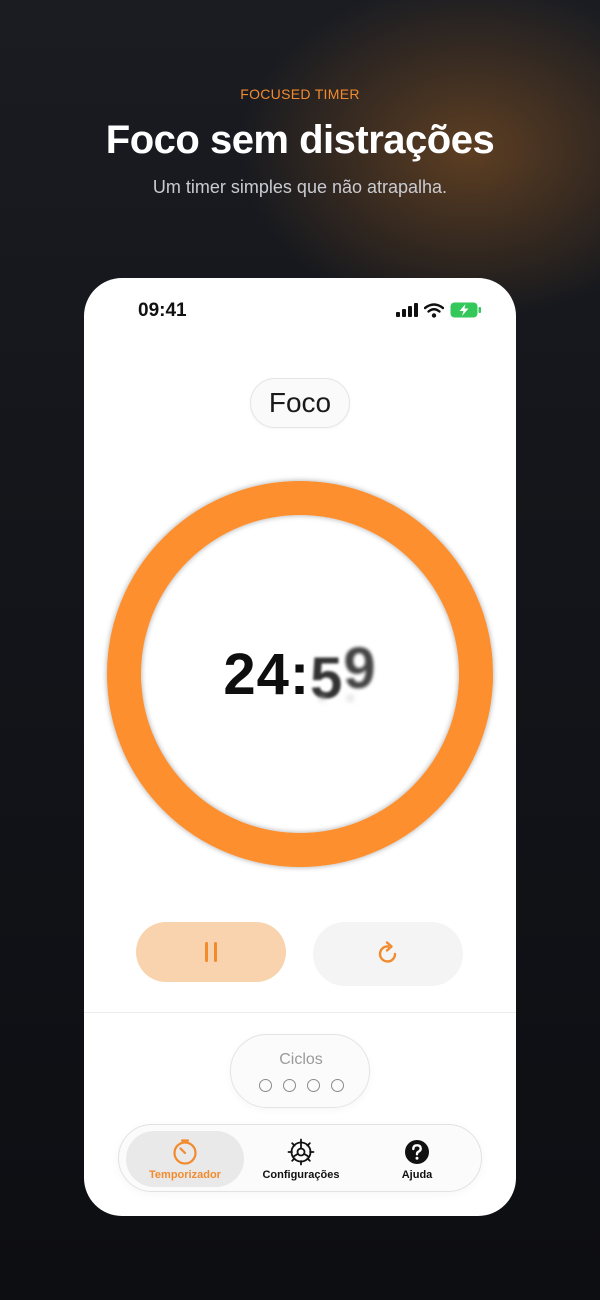 The image size is (600, 1300). I want to click on cycles-indicator: Ciclos, so click(300, 1071).